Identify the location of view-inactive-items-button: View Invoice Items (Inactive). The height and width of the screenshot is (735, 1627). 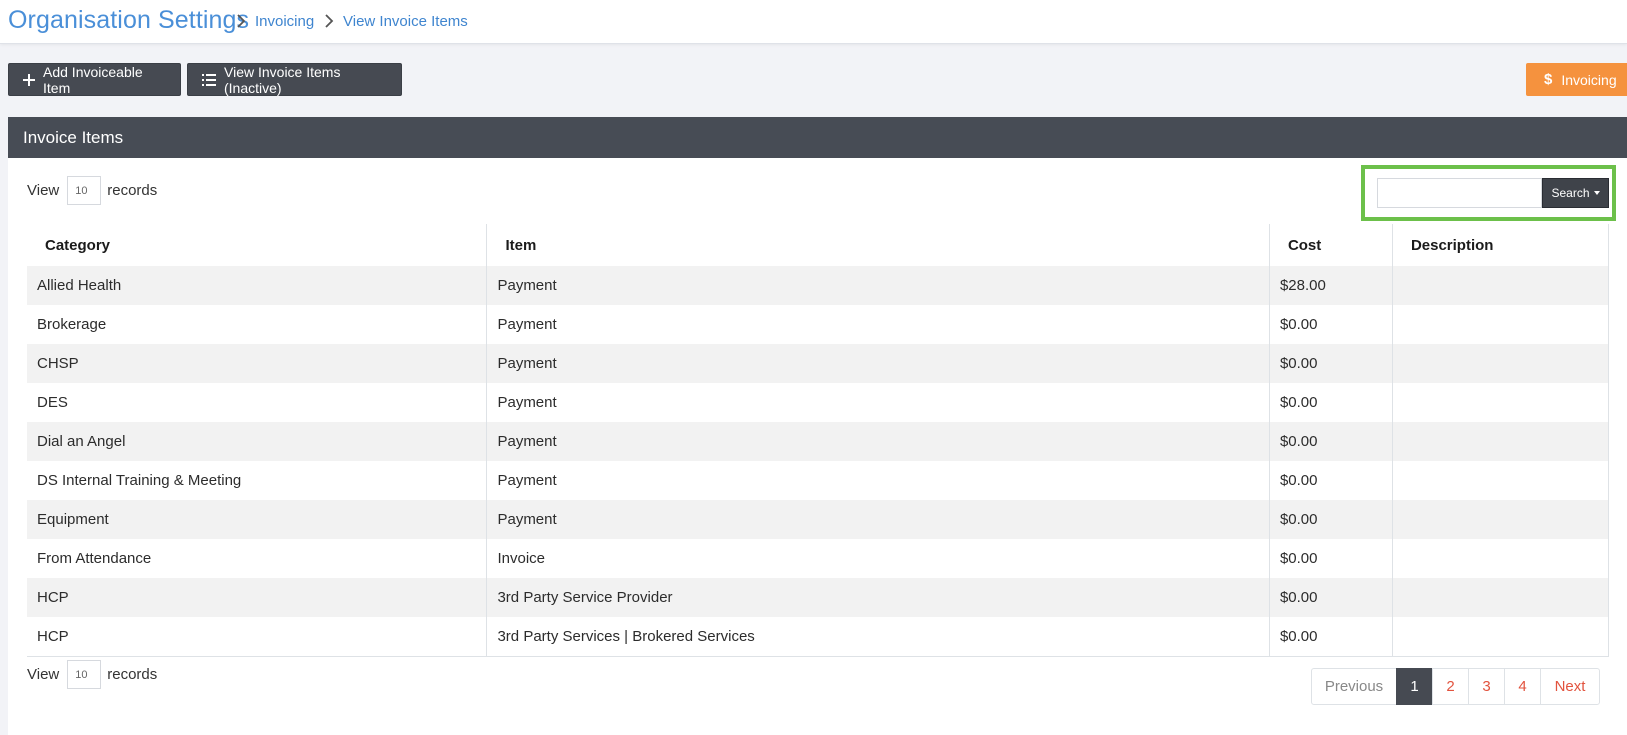
(294, 79).